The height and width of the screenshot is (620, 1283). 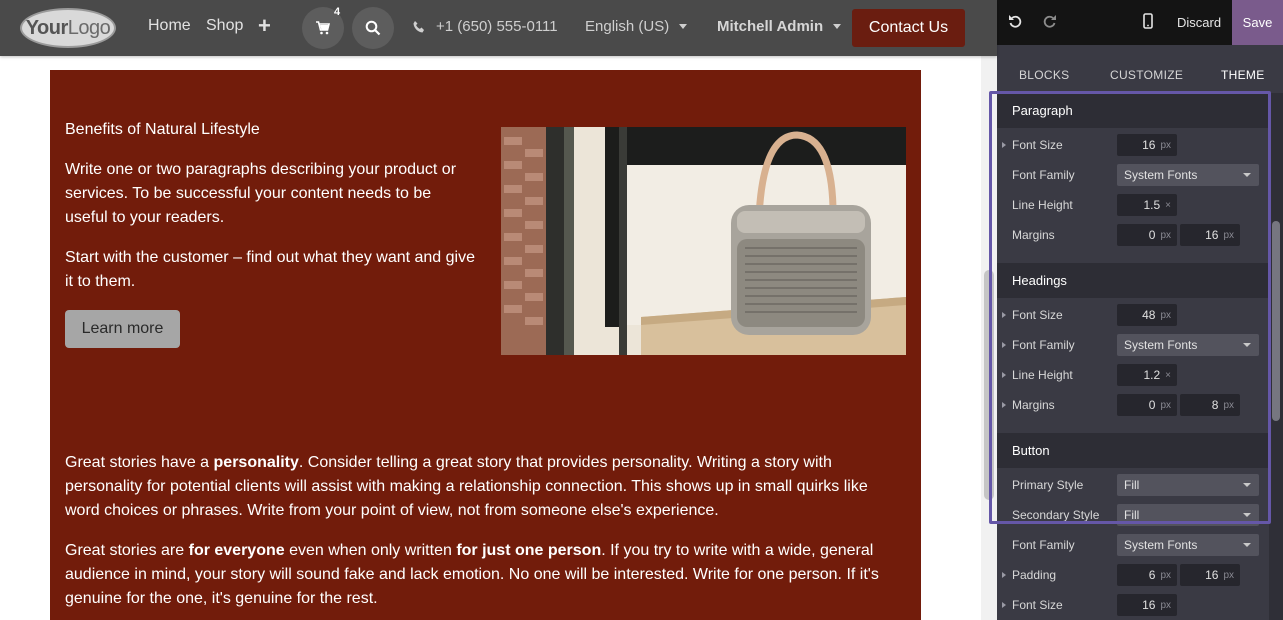 I want to click on paragraph-font-family-select: System Fonts, so click(x=1188, y=175).